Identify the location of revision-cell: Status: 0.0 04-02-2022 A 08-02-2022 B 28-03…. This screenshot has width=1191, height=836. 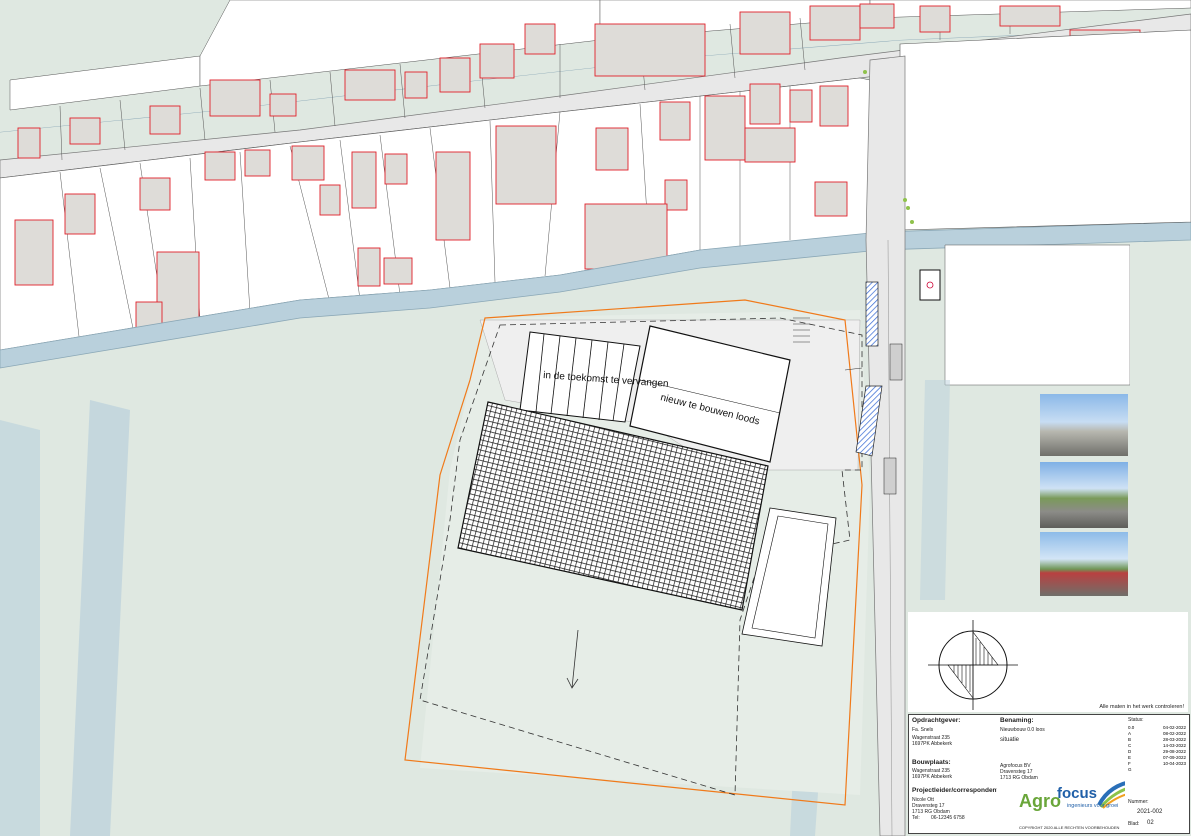
(1156, 773).